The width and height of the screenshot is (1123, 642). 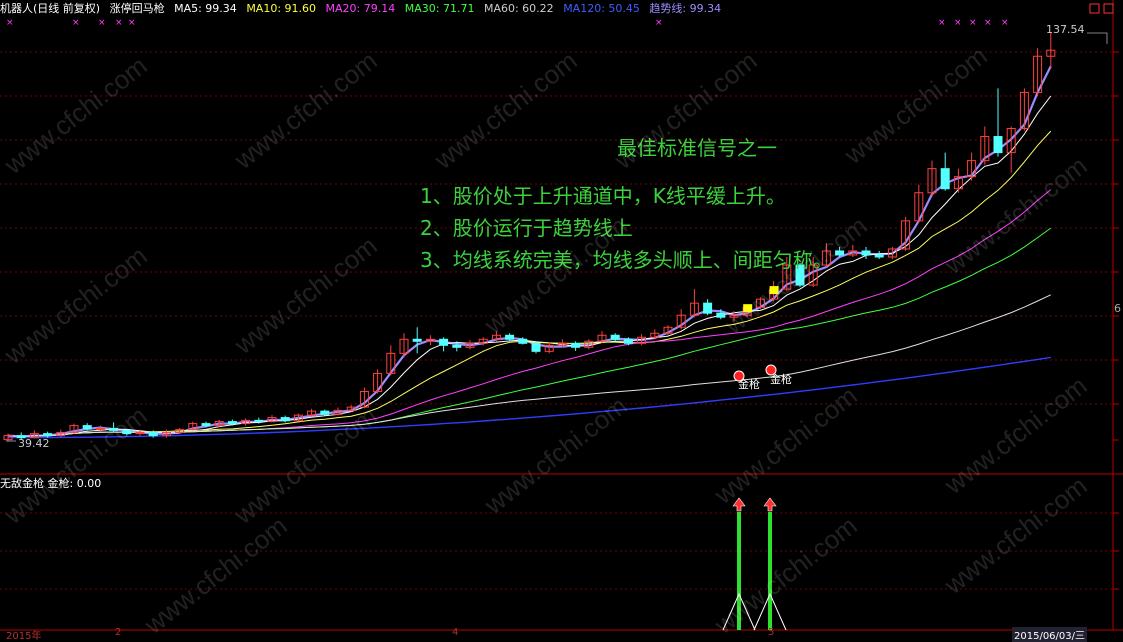 I want to click on signal-label-1: 金枪, so click(x=749, y=384).